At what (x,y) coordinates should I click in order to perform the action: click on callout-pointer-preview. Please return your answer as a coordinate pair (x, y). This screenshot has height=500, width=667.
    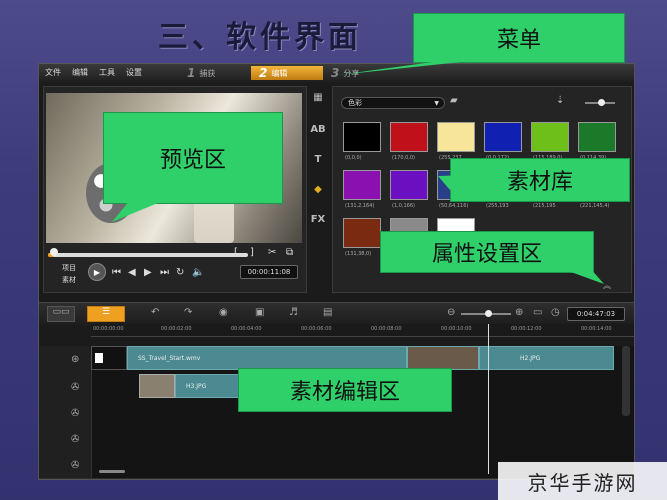
    Looking at the image, I should click on (138, 211).